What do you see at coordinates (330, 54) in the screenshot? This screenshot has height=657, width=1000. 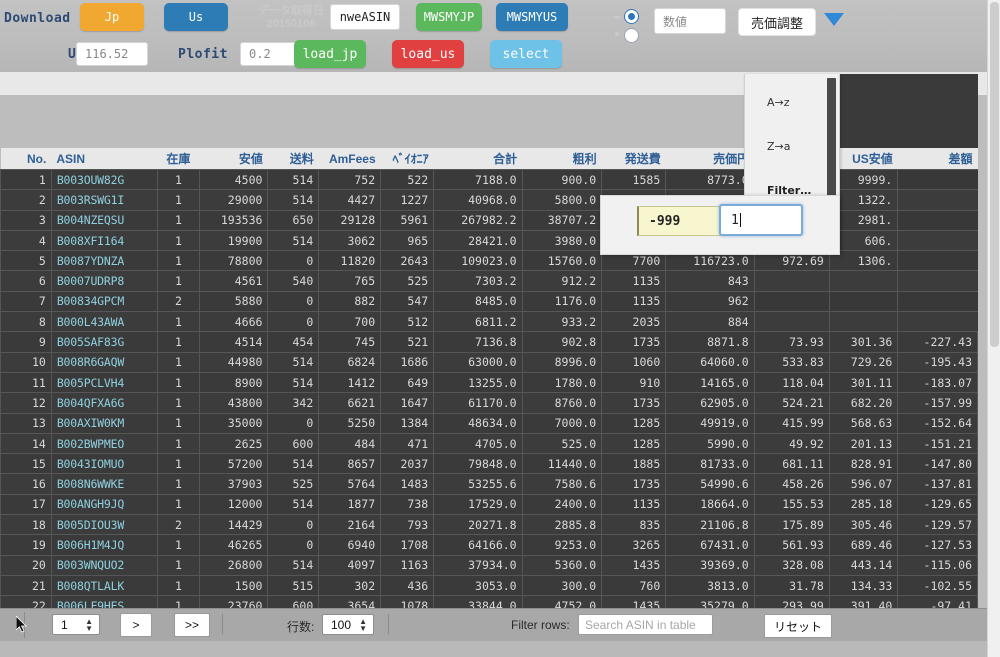 I see `load-jp-button: load_jp` at bounding box center [330, 54].